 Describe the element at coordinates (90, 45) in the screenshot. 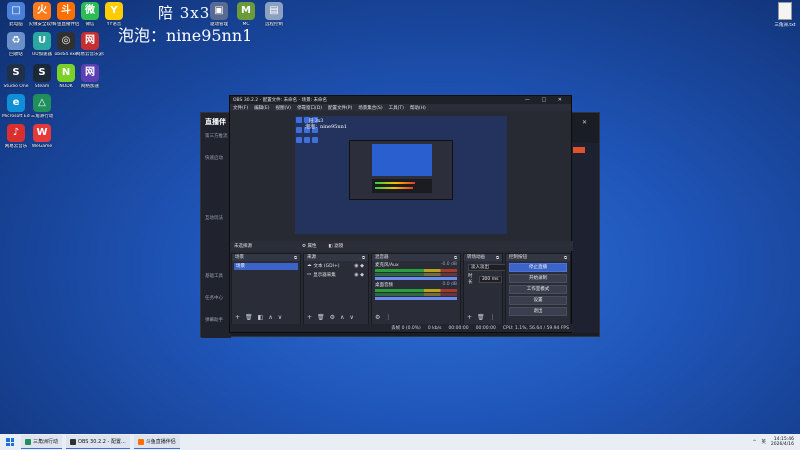

I see `desktop-icon: 网网易云音乐游戏平台` at that location.